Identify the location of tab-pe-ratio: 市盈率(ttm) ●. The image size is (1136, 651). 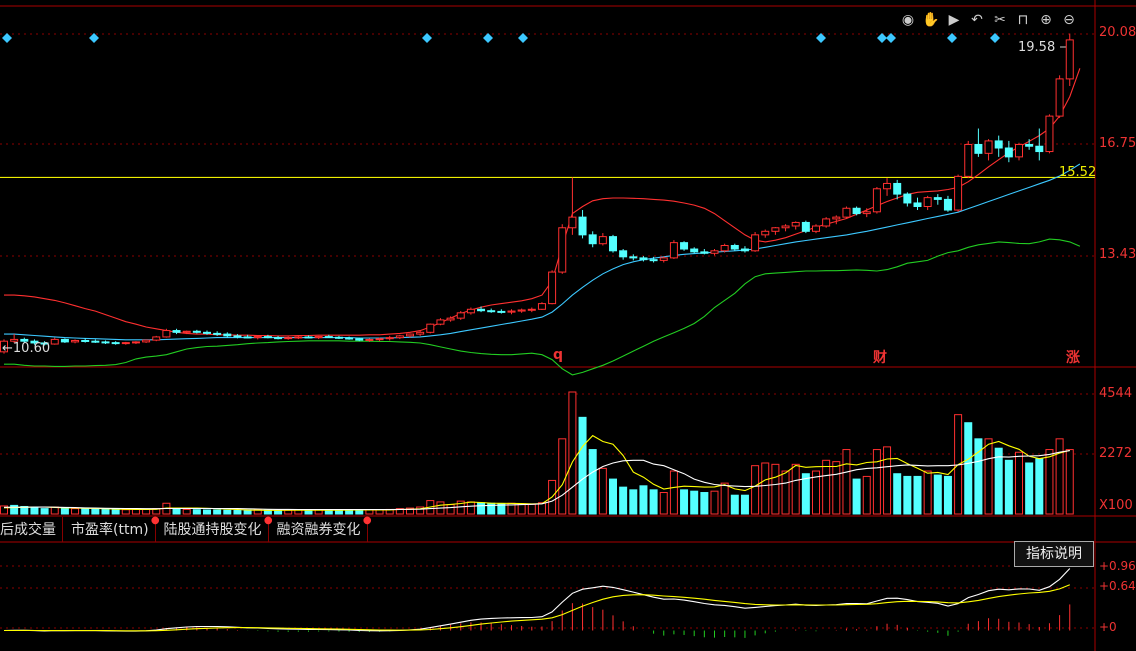
(114, 528).